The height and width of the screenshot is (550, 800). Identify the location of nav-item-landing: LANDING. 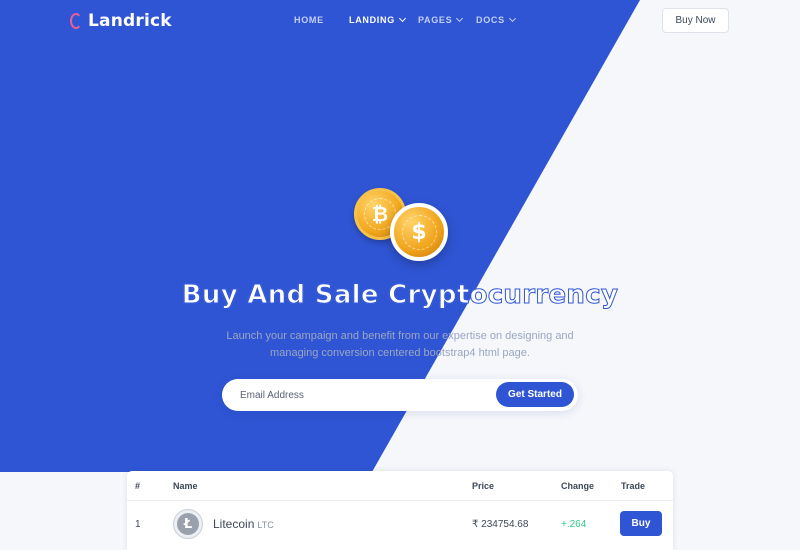
(377, 19).